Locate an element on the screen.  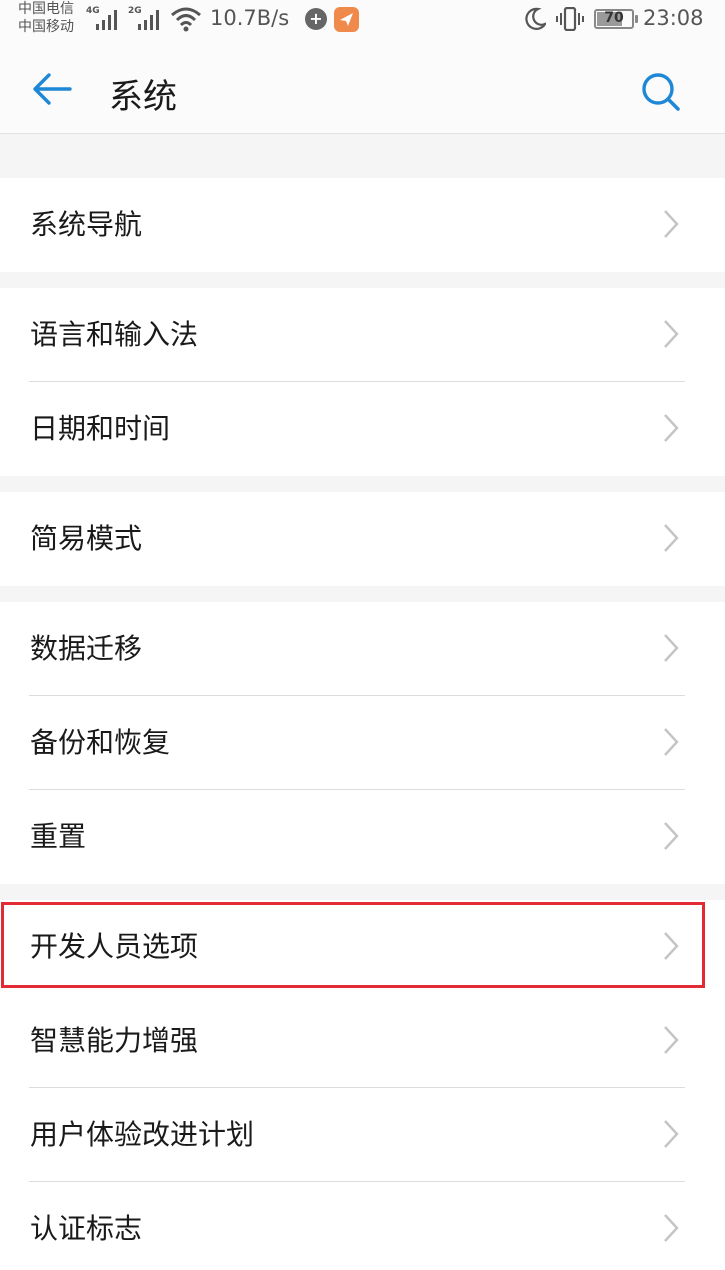
setting-item-reset: 重置 is located at coordinates (362, 837).